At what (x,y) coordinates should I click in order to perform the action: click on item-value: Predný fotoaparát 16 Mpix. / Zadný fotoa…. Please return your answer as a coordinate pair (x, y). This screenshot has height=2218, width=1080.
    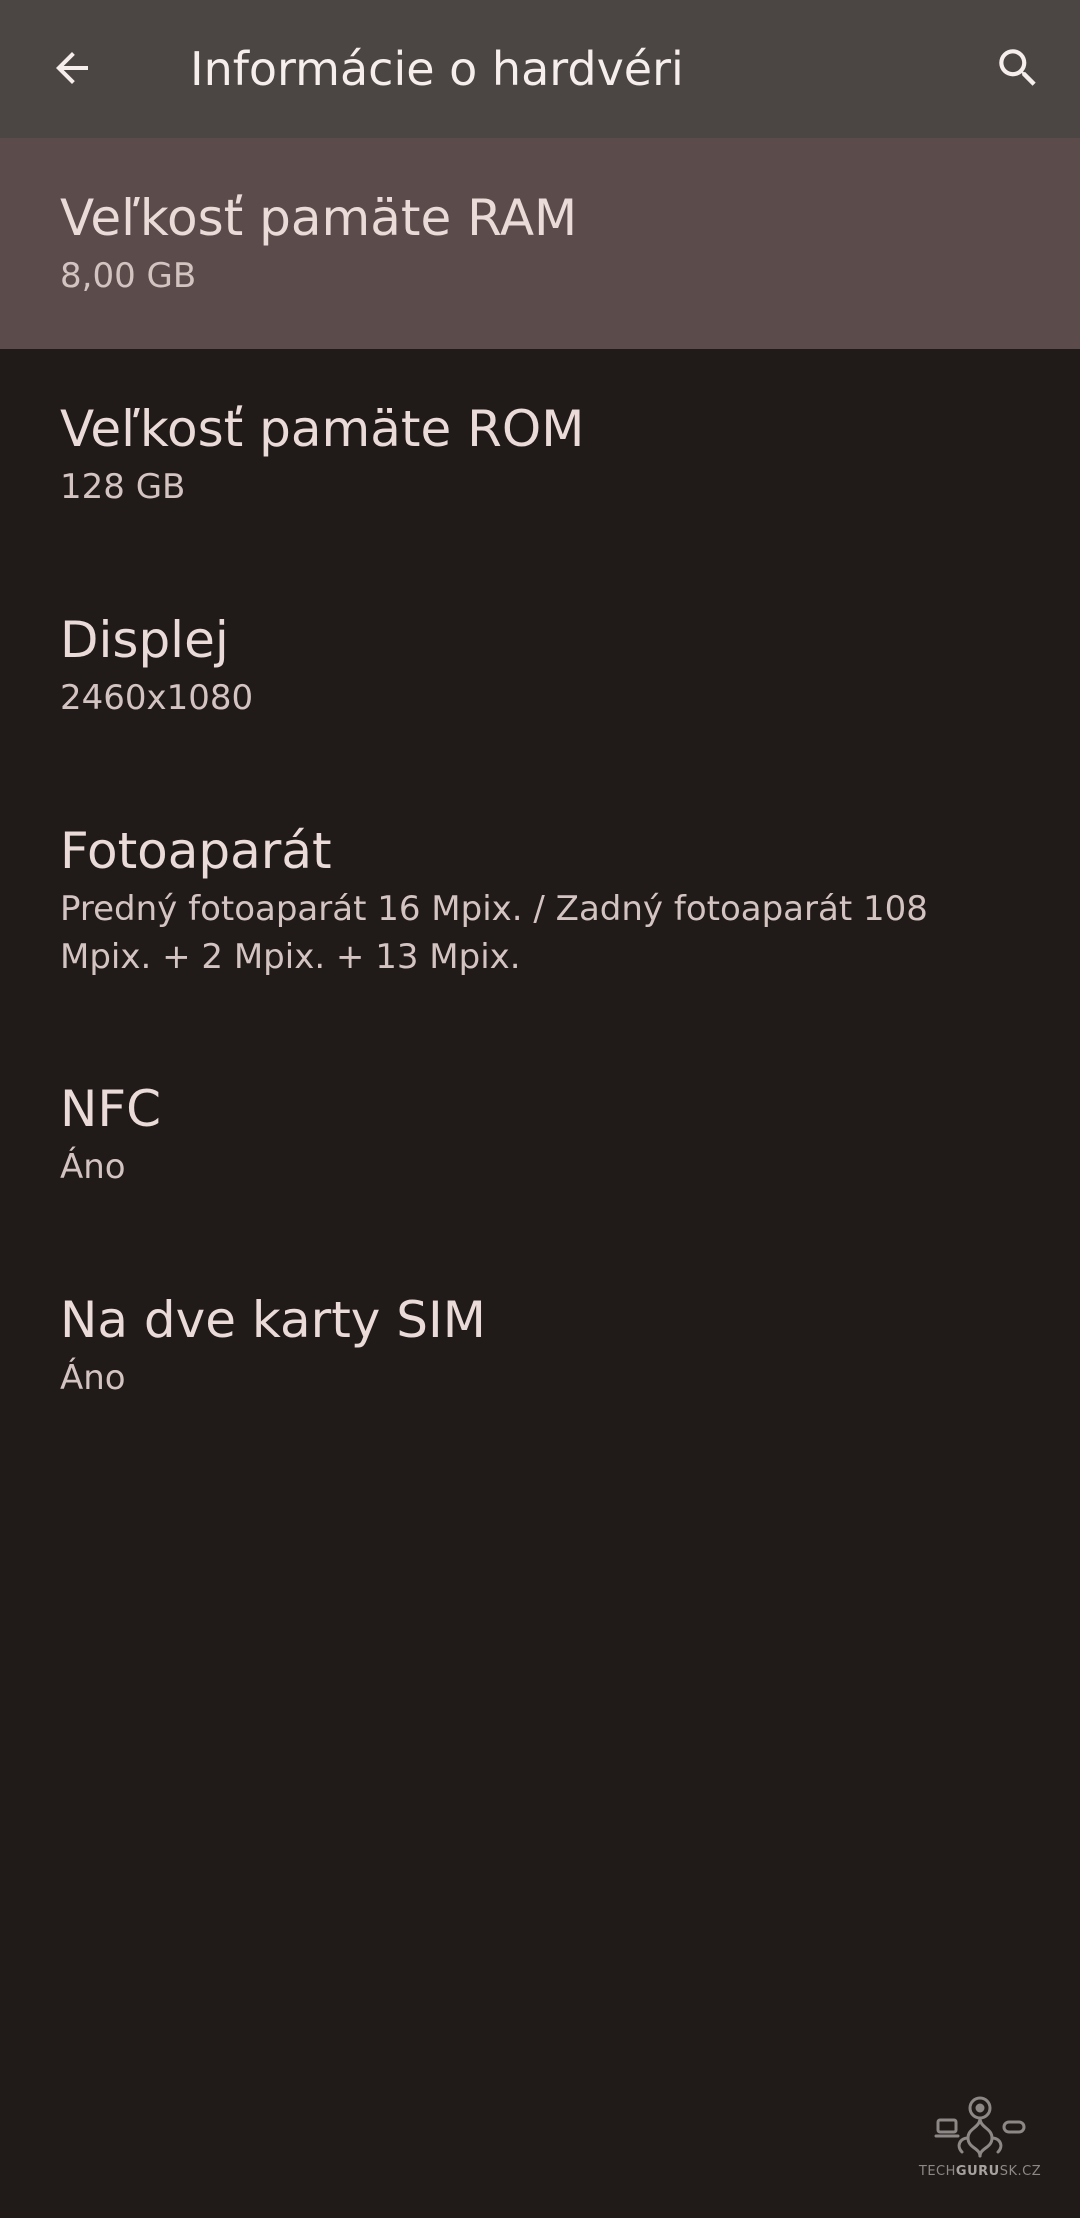
    Looking at the image, I should click on (494, 933).